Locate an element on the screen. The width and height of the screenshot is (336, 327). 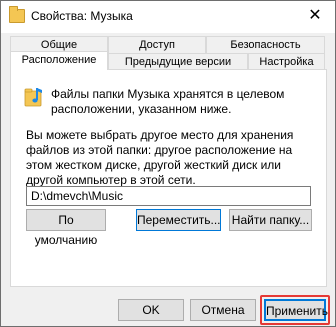
cancel-button: Отмена is located at coordinates (223, 310).